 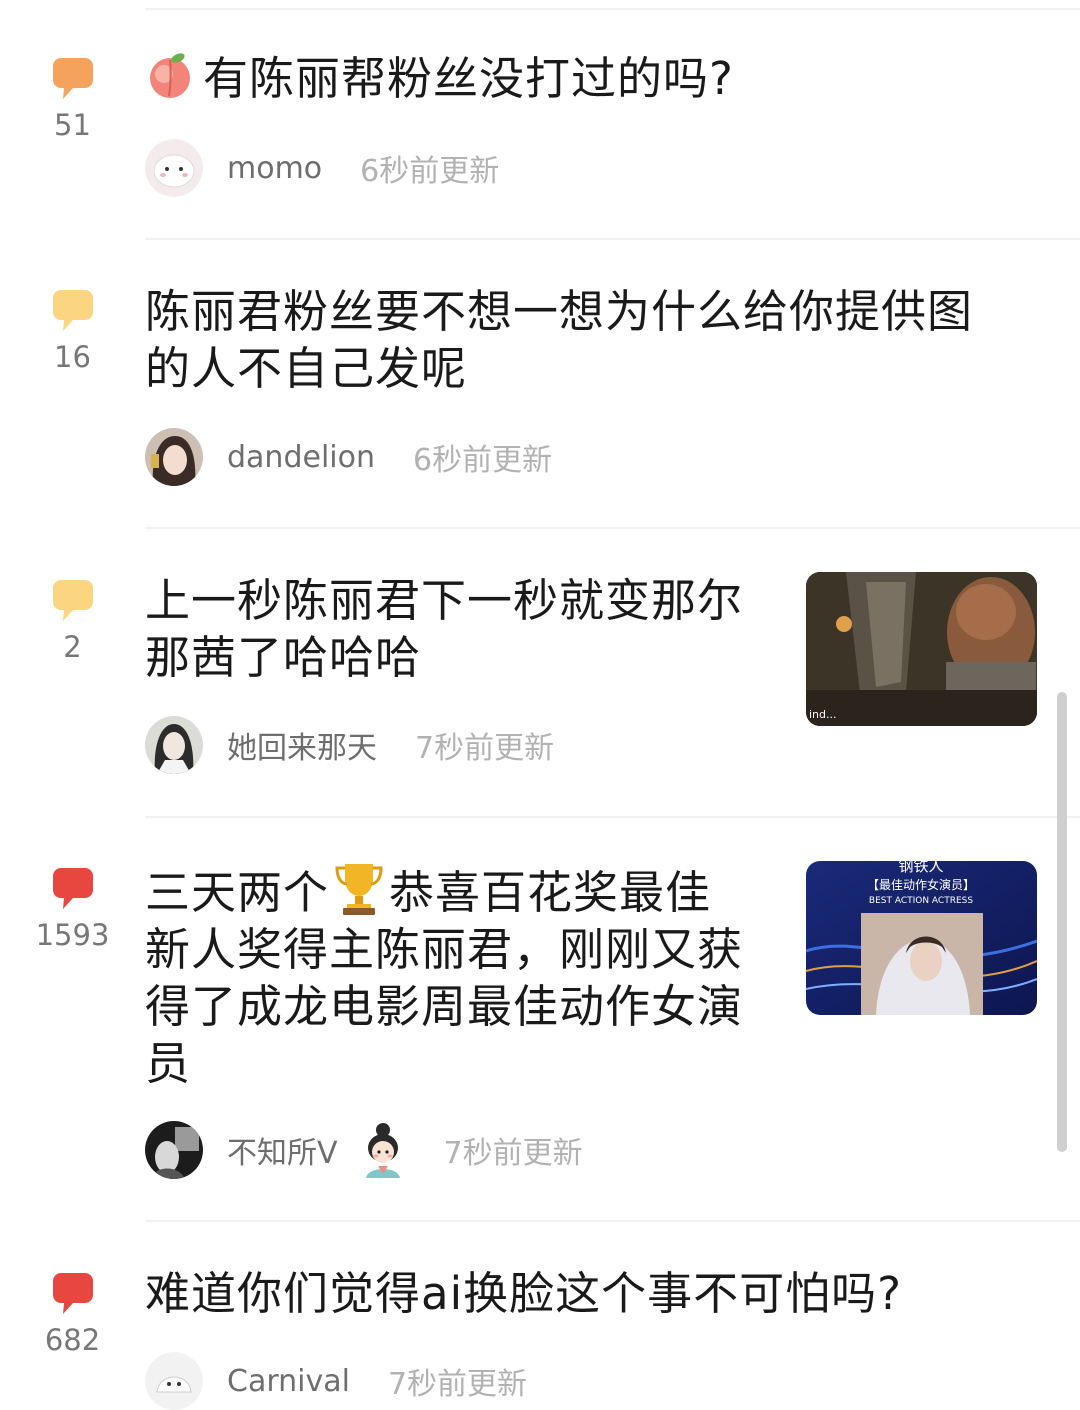 What do you see at coordinates (72, 332) in the screenshot?
I see `comment-count-block: 16` at bounding box center [72, 332].